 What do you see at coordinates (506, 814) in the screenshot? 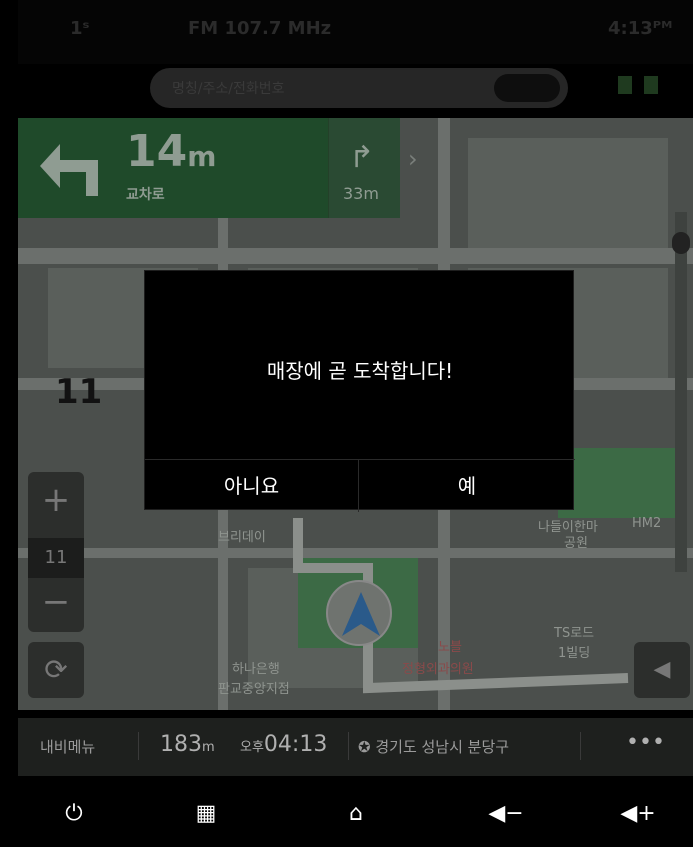
I see `volume-down-icon: ◀−` at bounding box center [506, 814].